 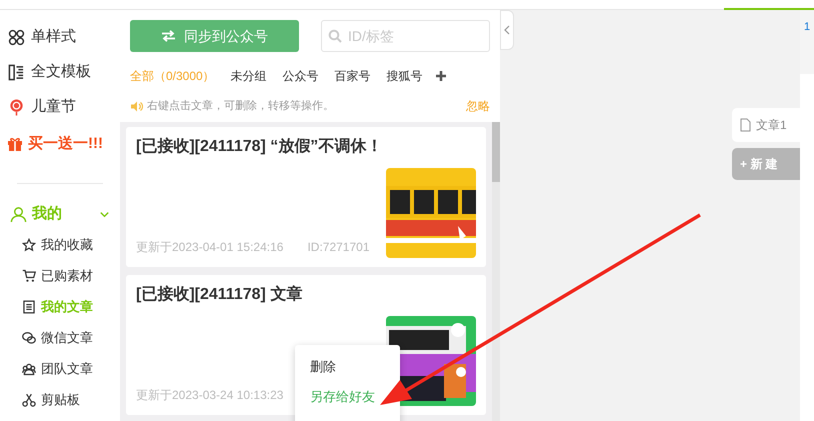 What do you see at coordinates (807, 27) in the screenshot?
I see `counter-text: 1` at bounding box center [807, 27].